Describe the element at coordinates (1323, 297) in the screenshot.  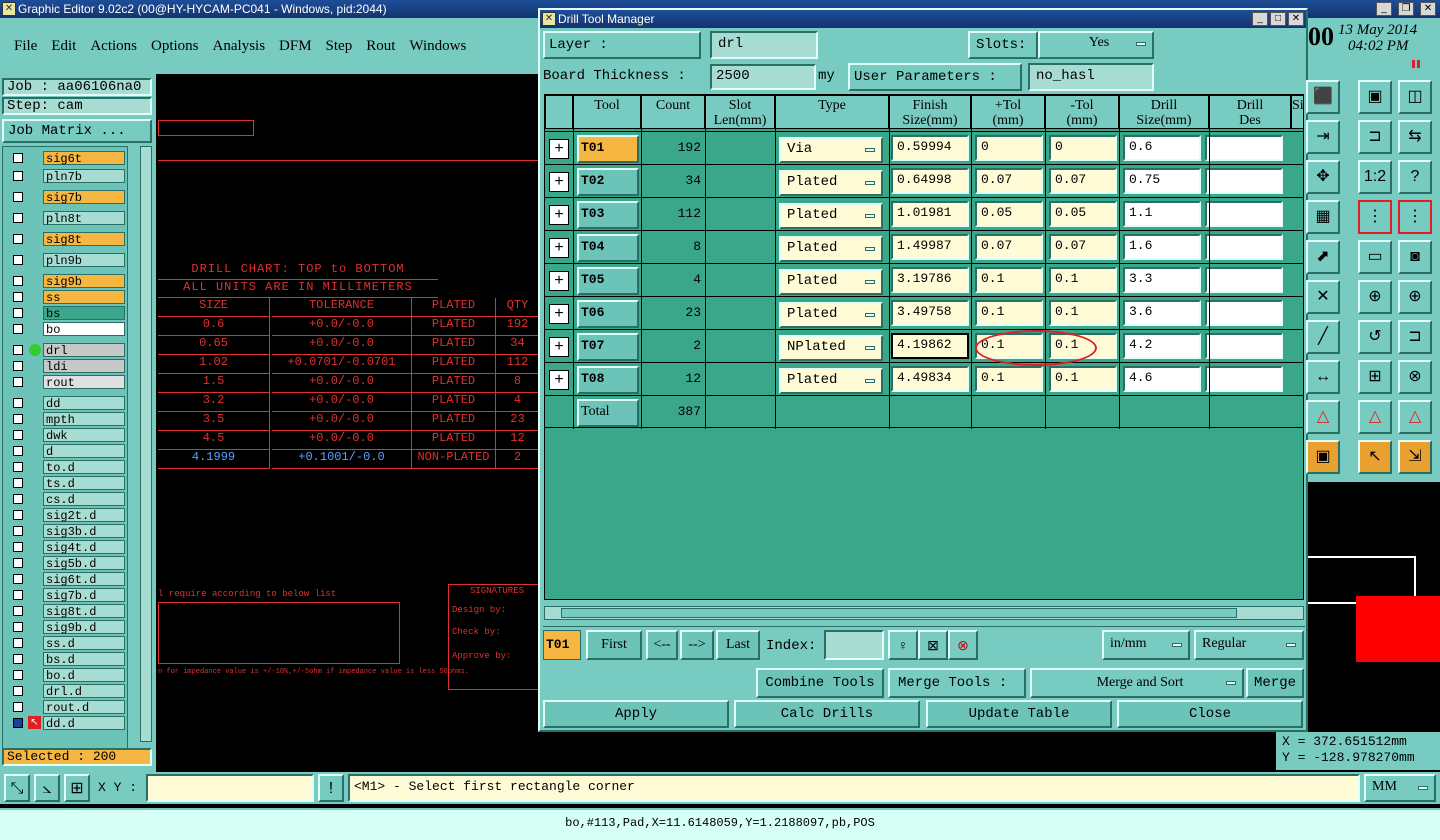
I see `tool-icon: ✕` at that location.